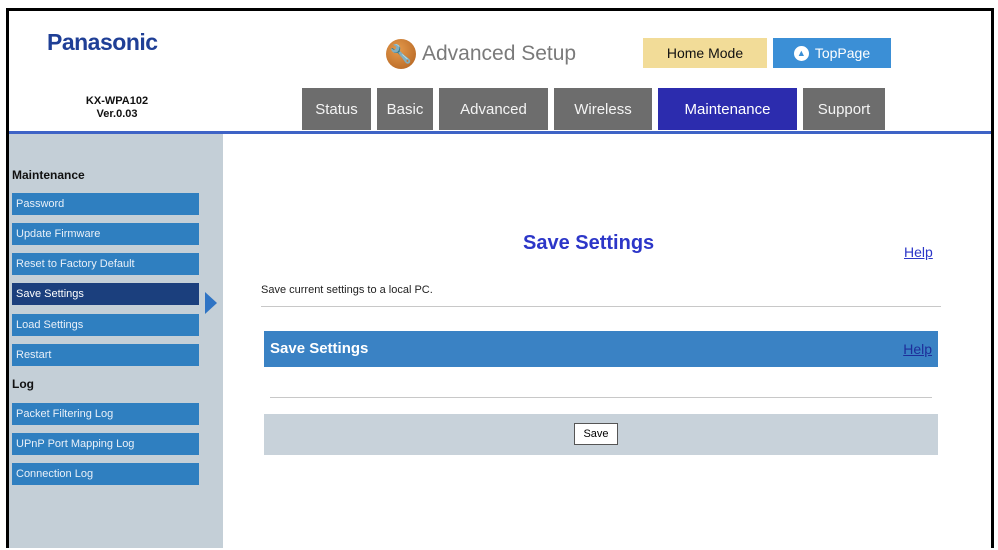 This screenshot has width=998, height=550. I want to click on home-mode-button: Home Mode, so click(705, 53).